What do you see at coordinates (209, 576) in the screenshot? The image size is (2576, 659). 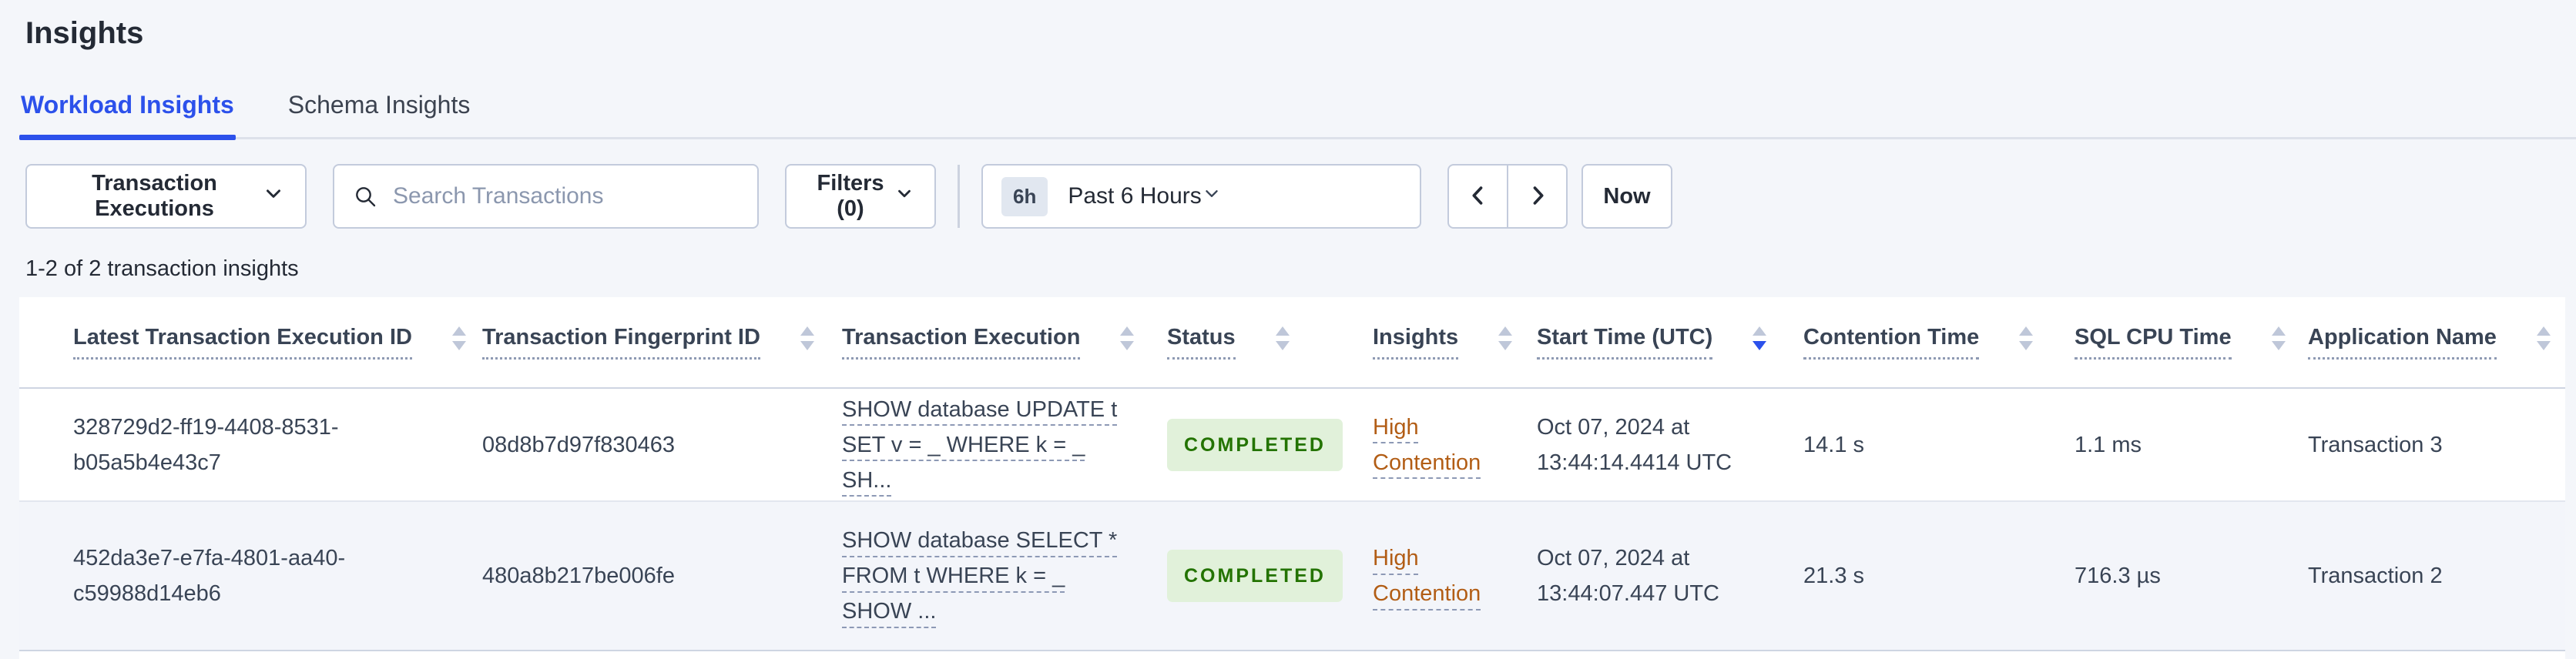 I see `execution-id: 452da3e7-e7fa-4801-aa40-c59988d14eb6` at bounding box center [209, 576].